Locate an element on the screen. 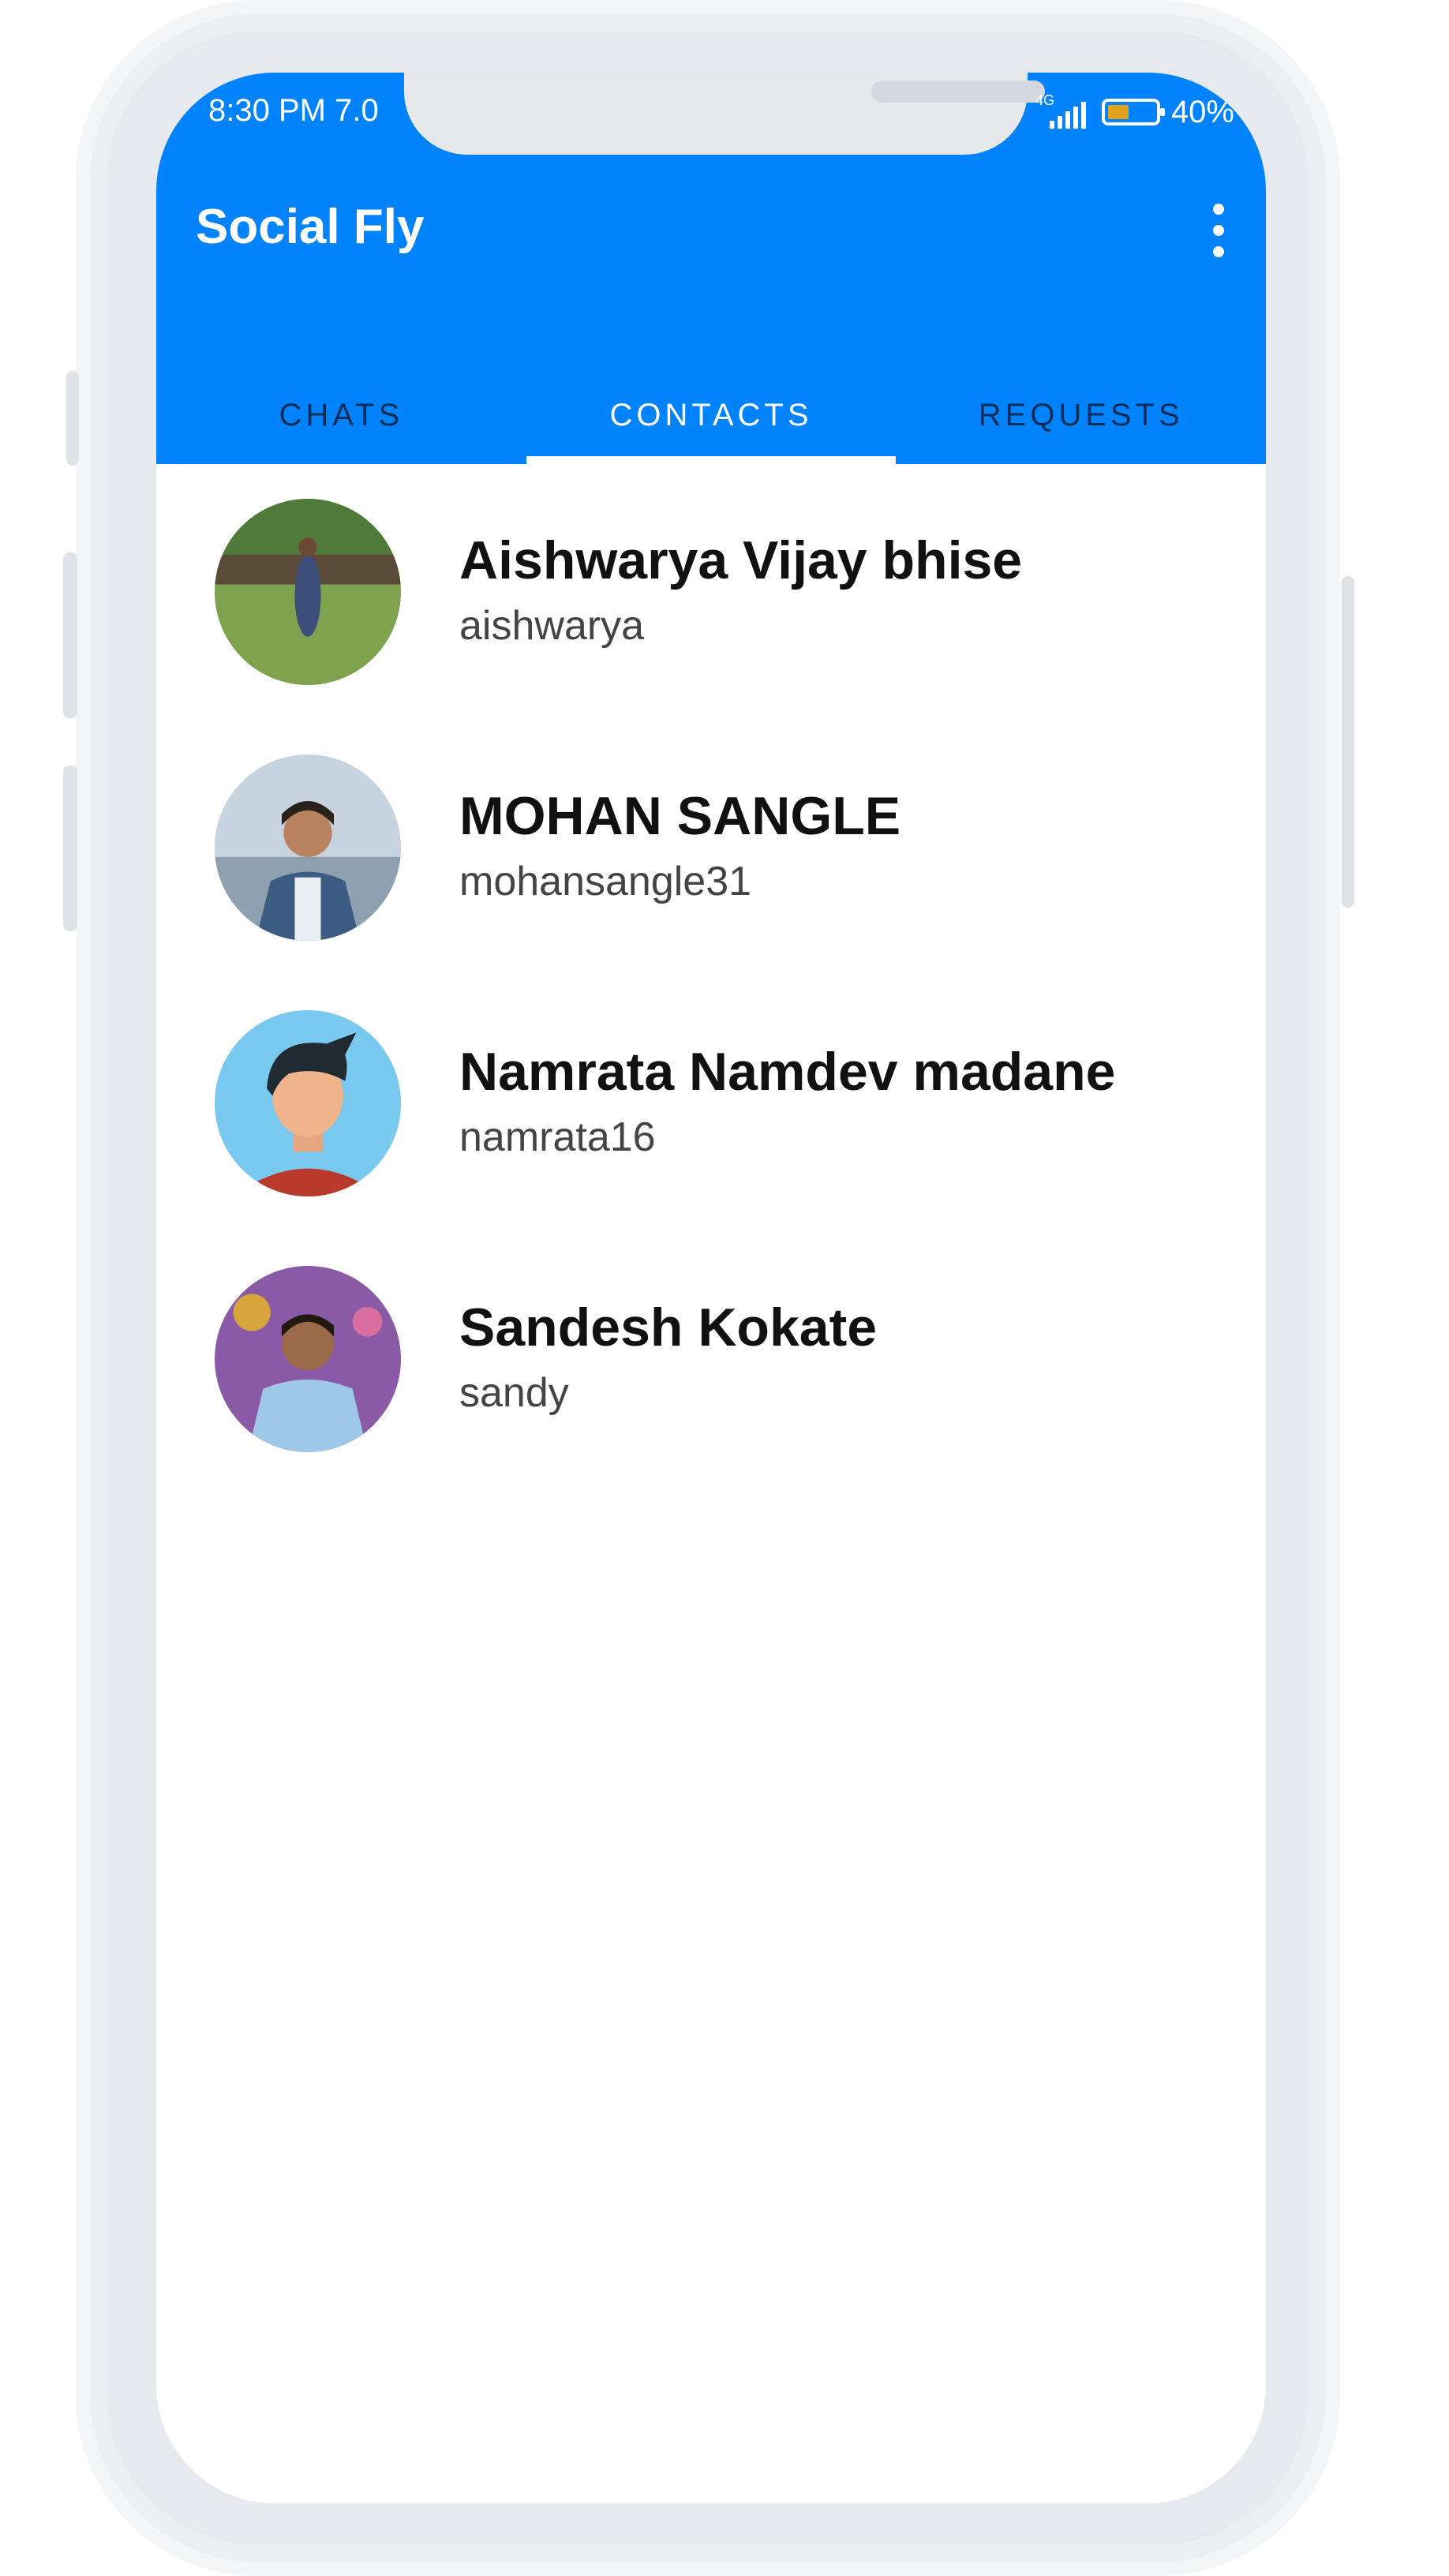 This screenshot has width=1449, height=2576. contact-username: sandy is located at coordinates (514, 1393).